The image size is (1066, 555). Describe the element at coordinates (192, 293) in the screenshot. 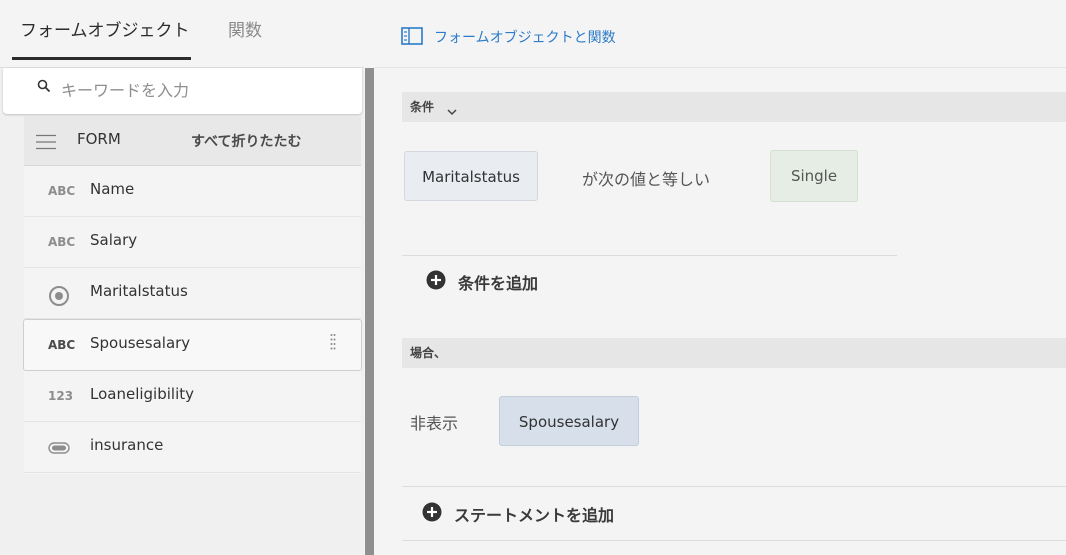

I see `list-item-maritalstatus: Maritalstatus` at that location.